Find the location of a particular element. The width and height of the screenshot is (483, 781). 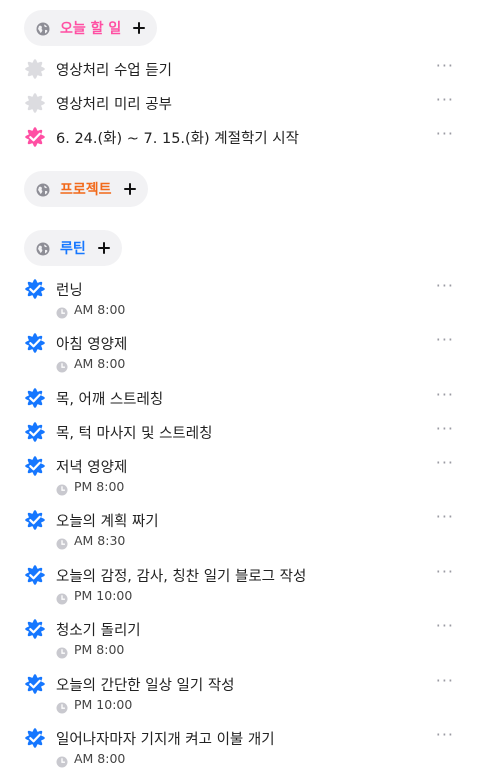

today-section-chip: 오늘 할 일 is located at coordinates (91, 28).